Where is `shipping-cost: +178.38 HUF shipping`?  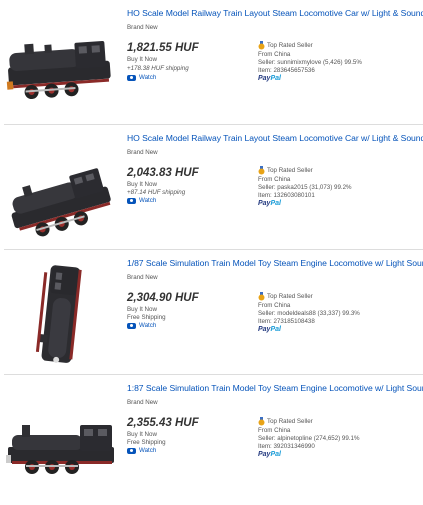
shipping-cost: +178.38 HUF shipping is located at coordinates (158, 68).